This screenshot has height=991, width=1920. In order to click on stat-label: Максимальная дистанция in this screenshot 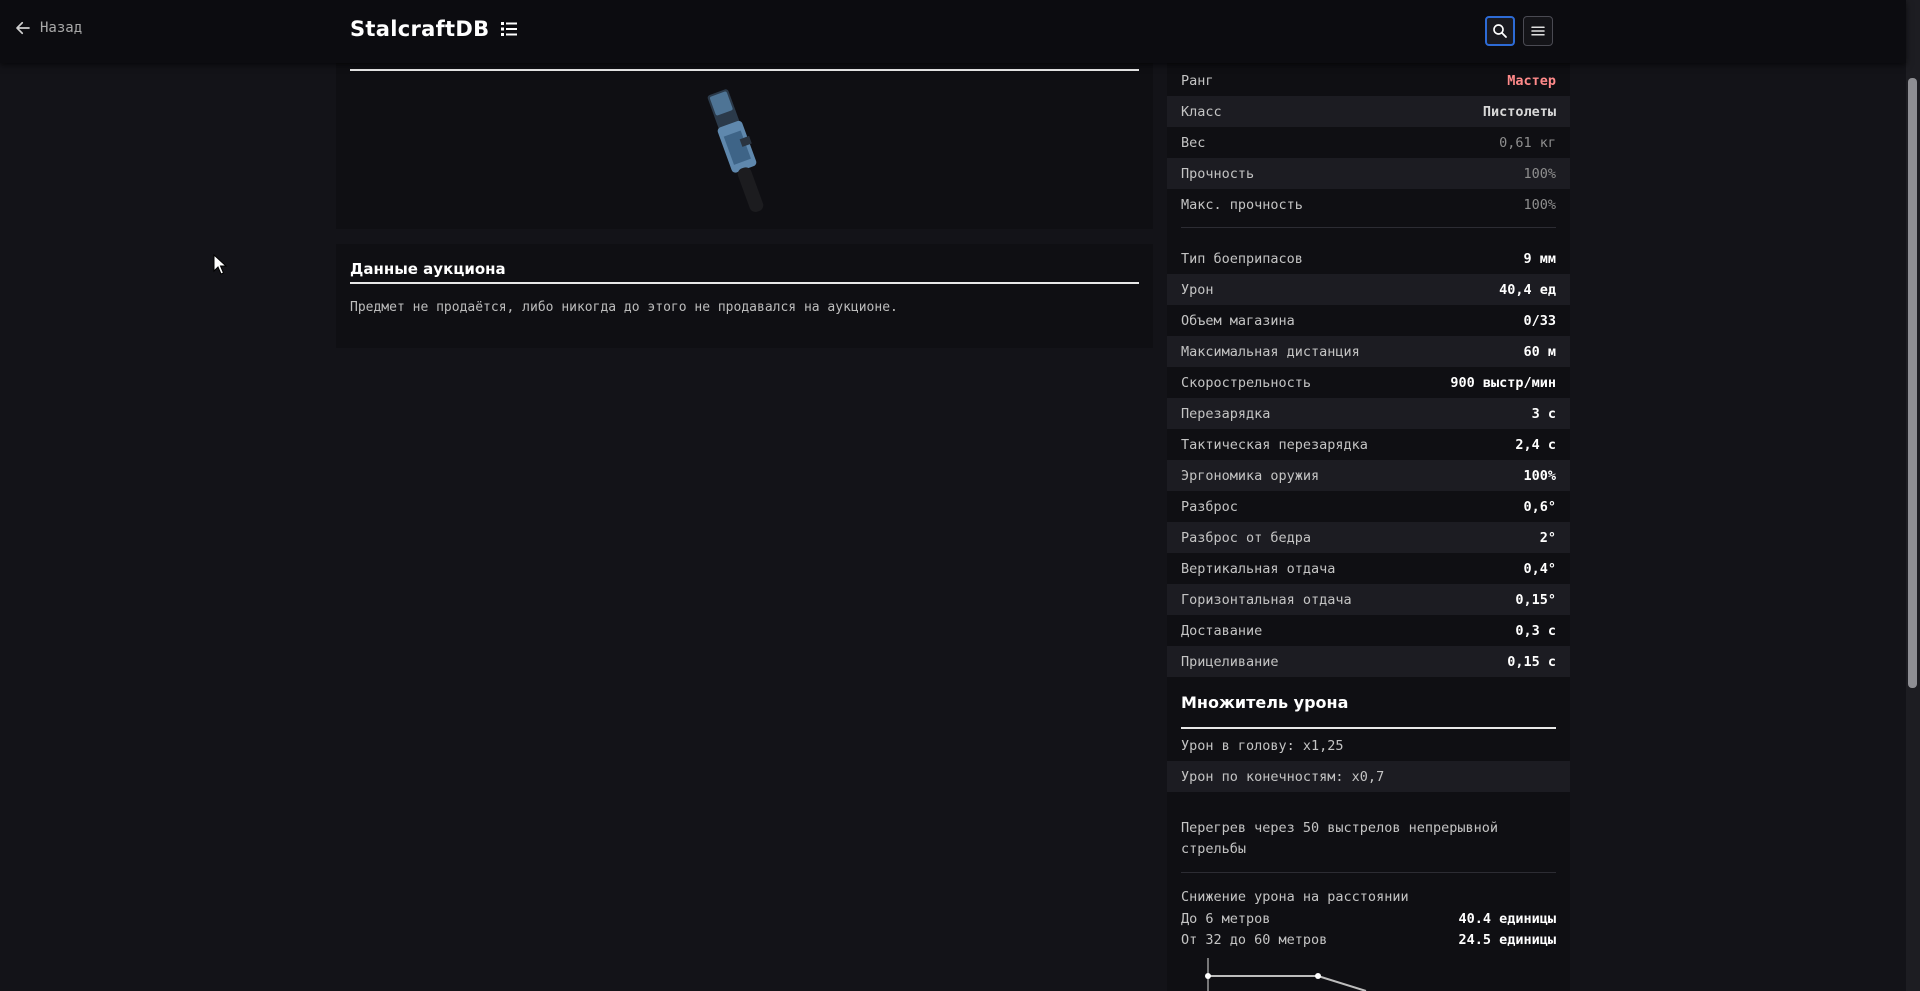, I will do `click(1270, 351)`.